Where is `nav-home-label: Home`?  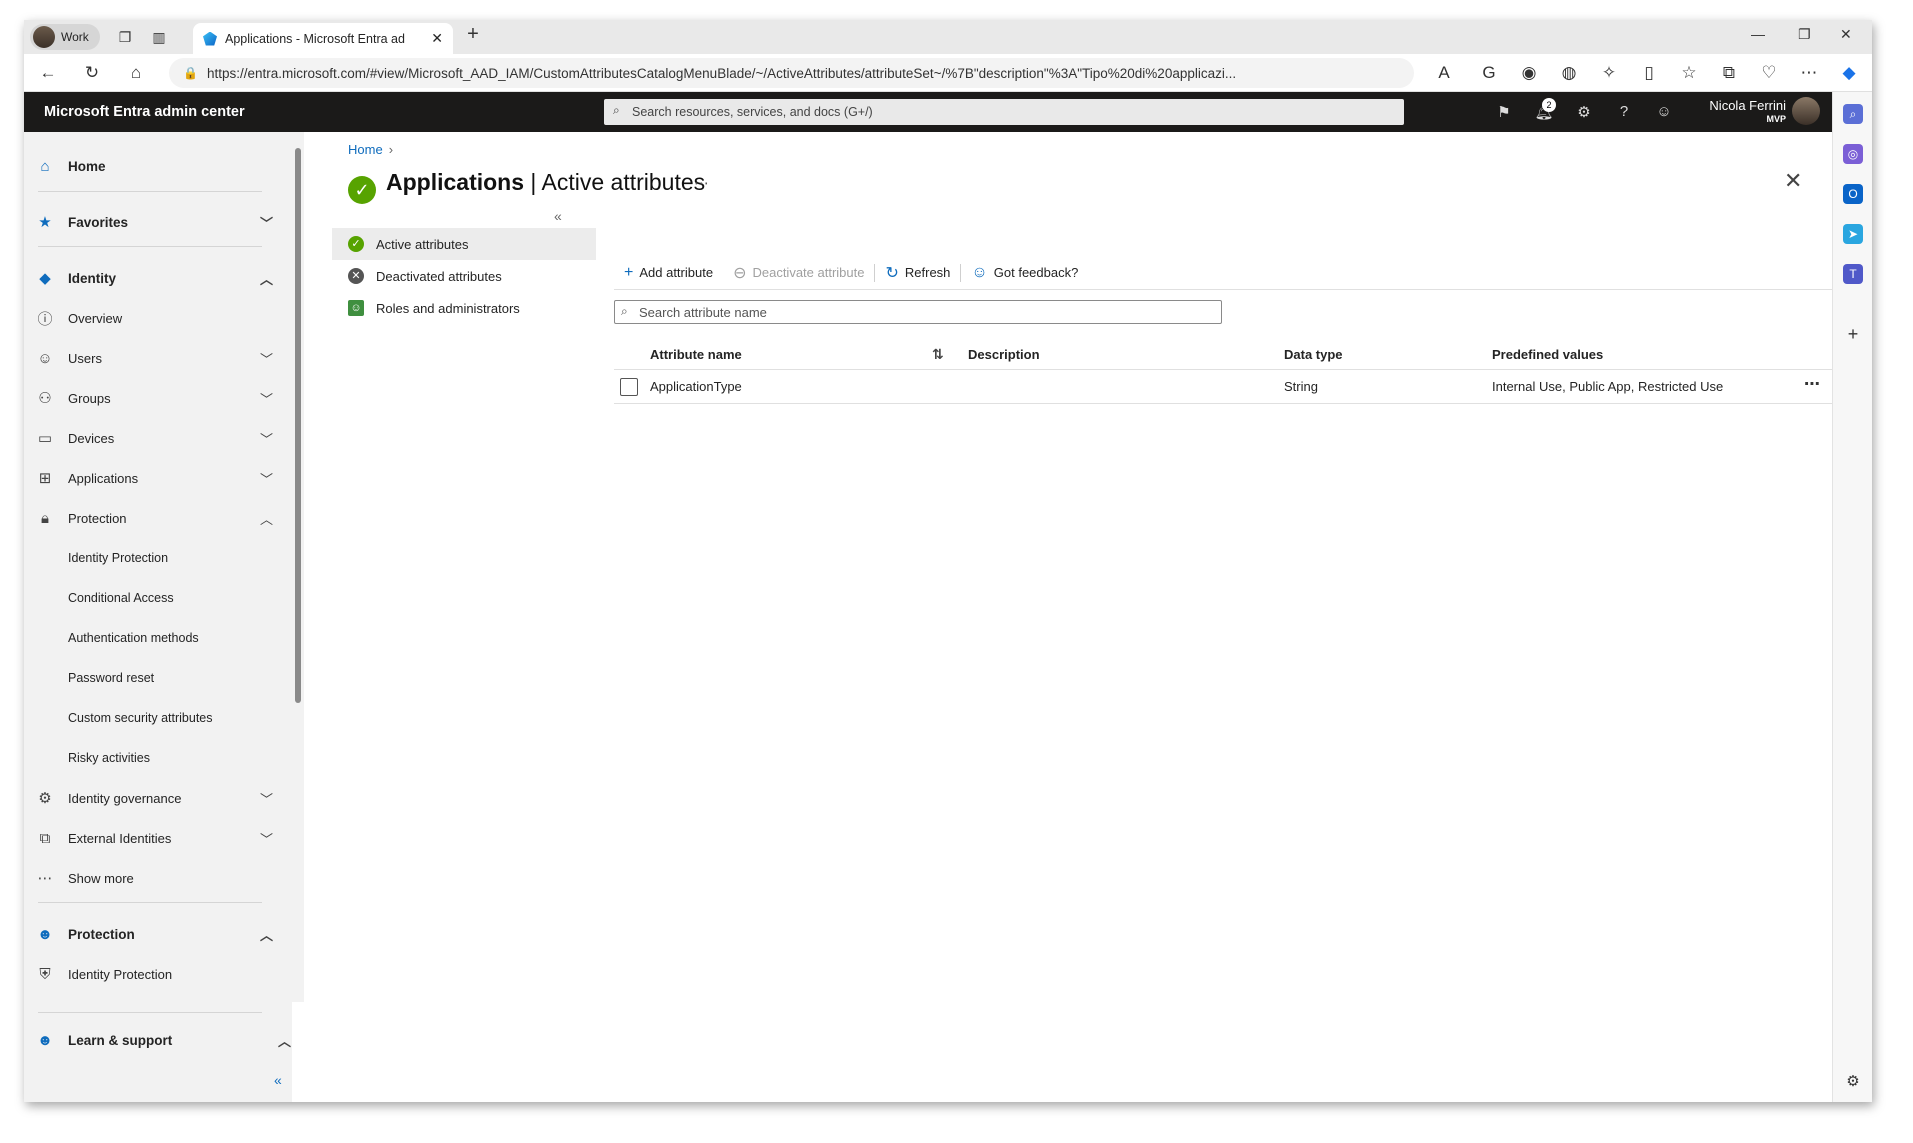
nav-home-label: Home is located at coordinates (87, 166).